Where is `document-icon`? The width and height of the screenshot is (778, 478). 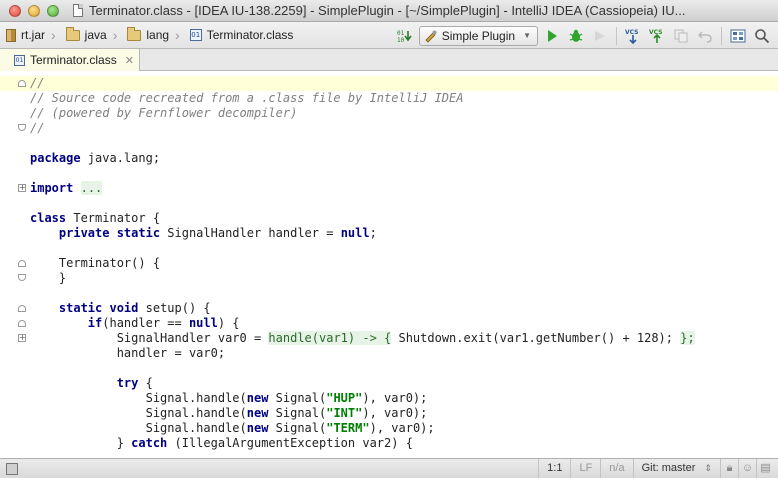 document-icon is located at coordinates (78, 10).